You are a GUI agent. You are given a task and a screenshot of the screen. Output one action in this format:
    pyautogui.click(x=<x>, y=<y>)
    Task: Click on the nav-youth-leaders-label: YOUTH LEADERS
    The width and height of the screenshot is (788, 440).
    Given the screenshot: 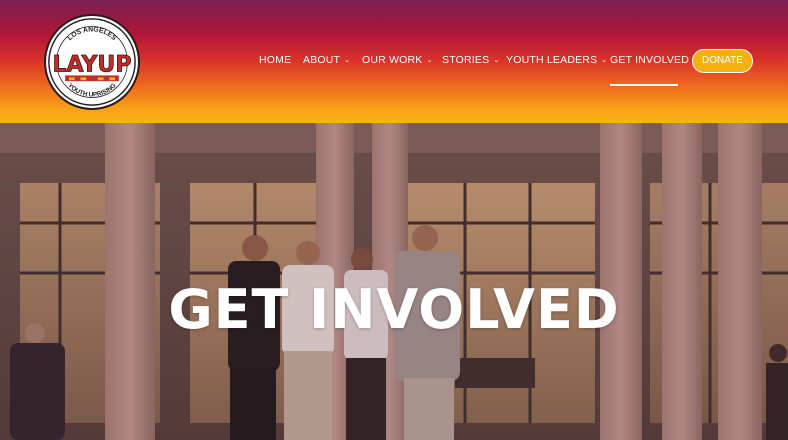 What is the action you would take?
    pyautogui.click(x=552, y=60)
    